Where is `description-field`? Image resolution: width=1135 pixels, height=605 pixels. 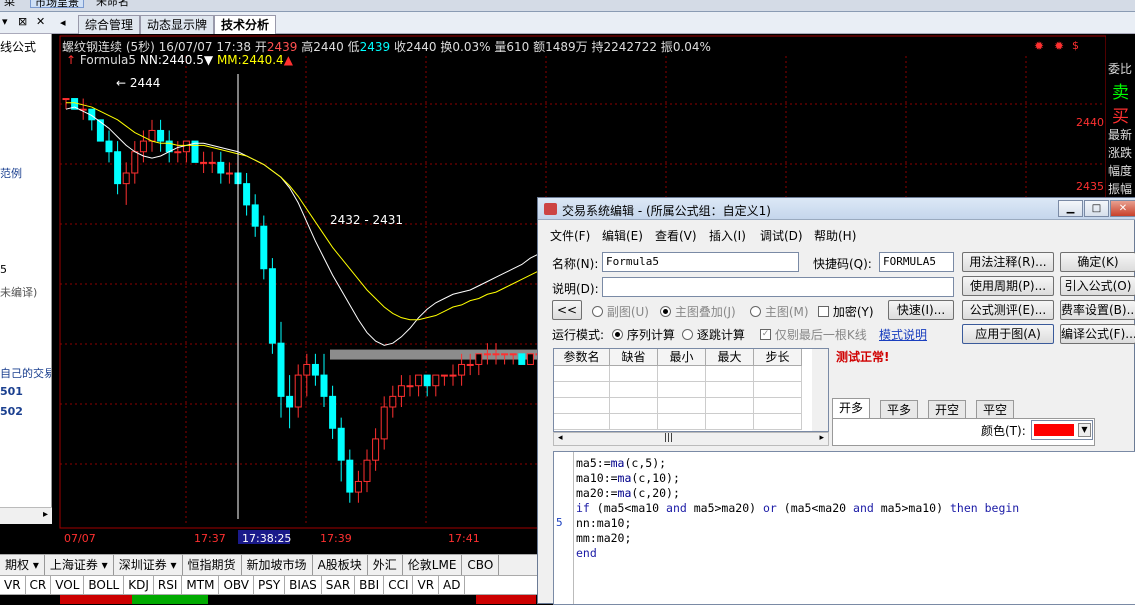 description-field is located at coordinates (778, 287).